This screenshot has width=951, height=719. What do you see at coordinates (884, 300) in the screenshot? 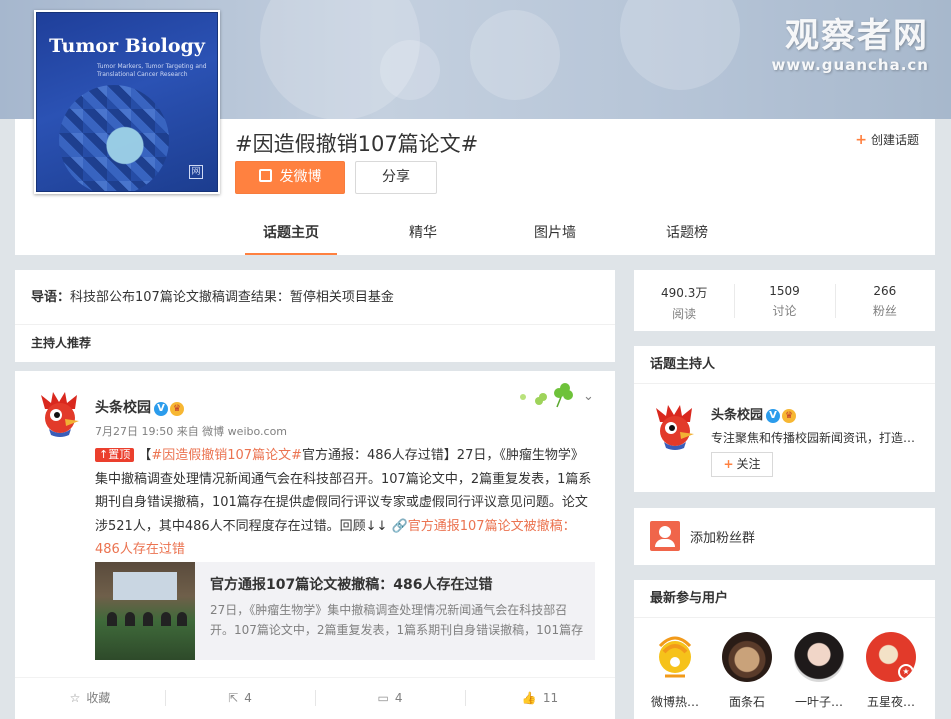
I see `stat-fans: 266 粉丝` at bounding box center [884, 300].